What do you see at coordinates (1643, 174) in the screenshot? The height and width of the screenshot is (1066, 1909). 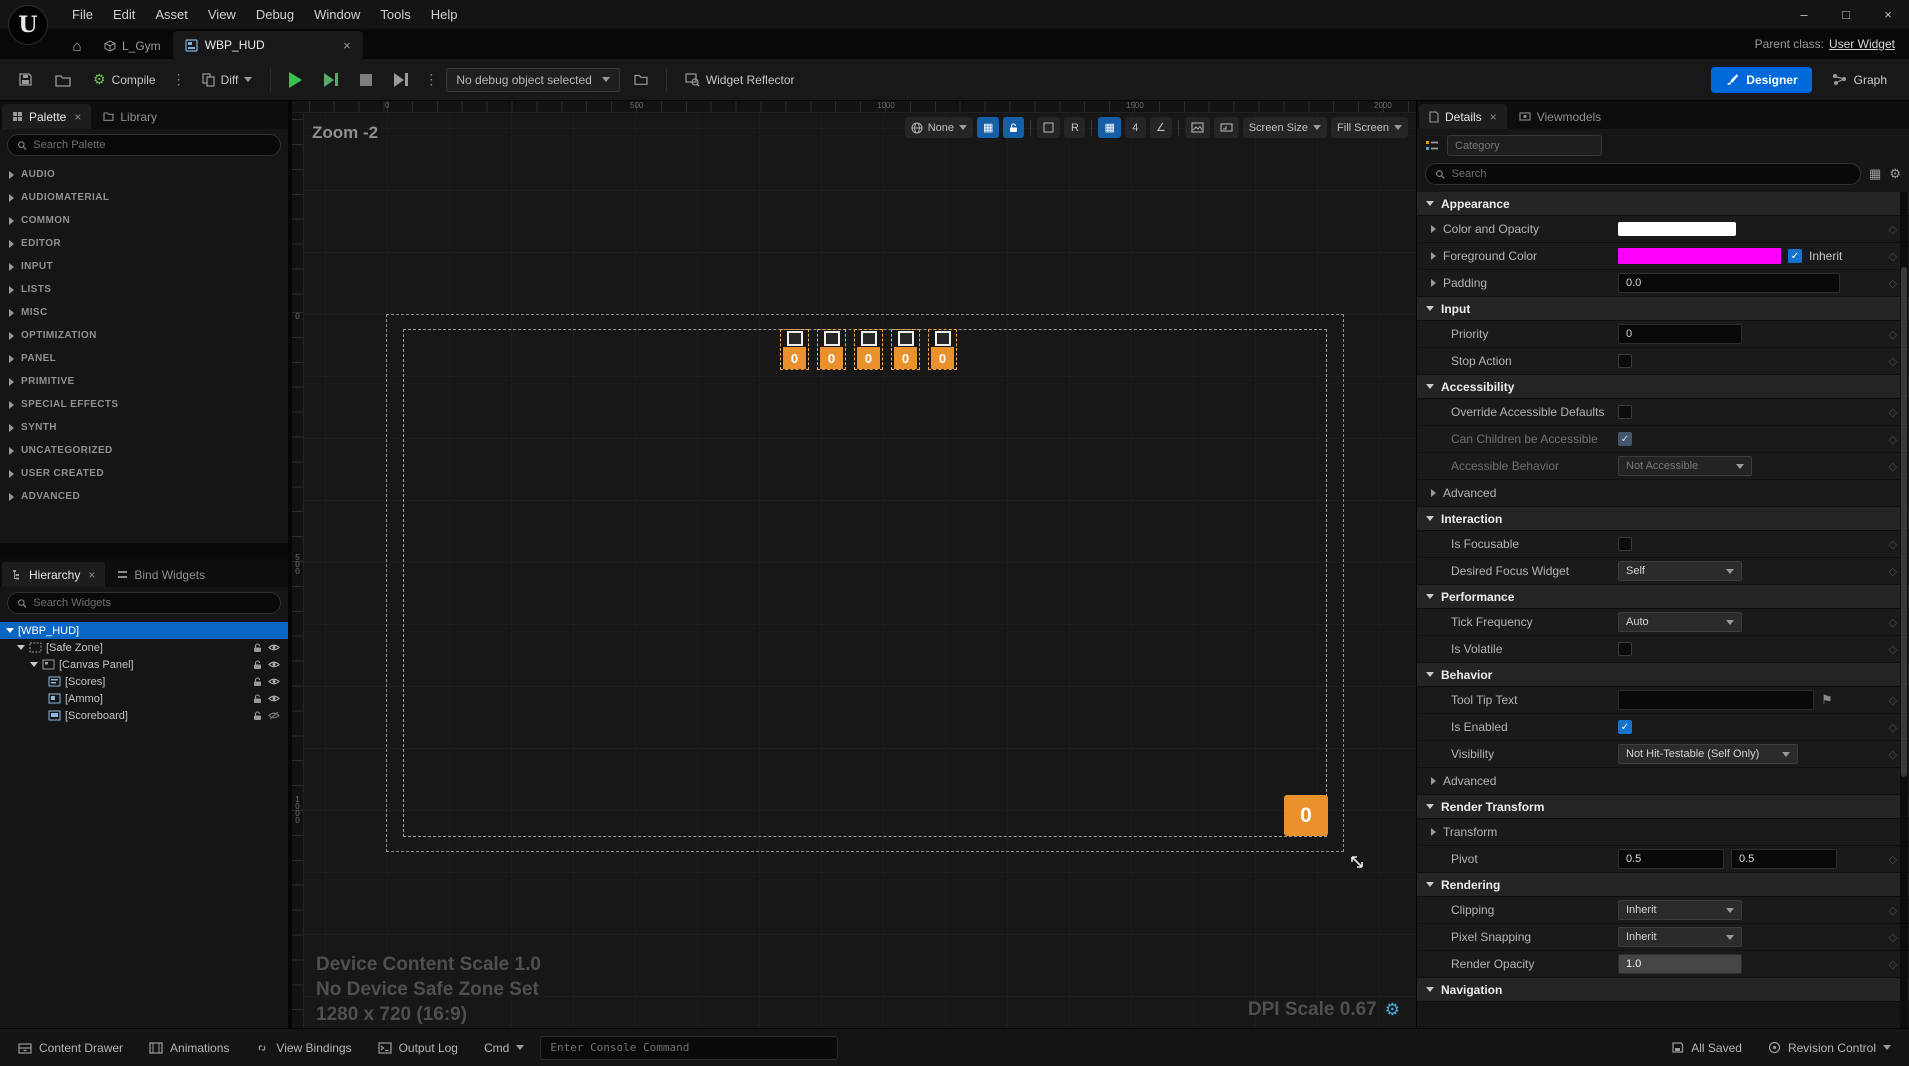 I see `details-search-box` at bounding box center [1643, 174].